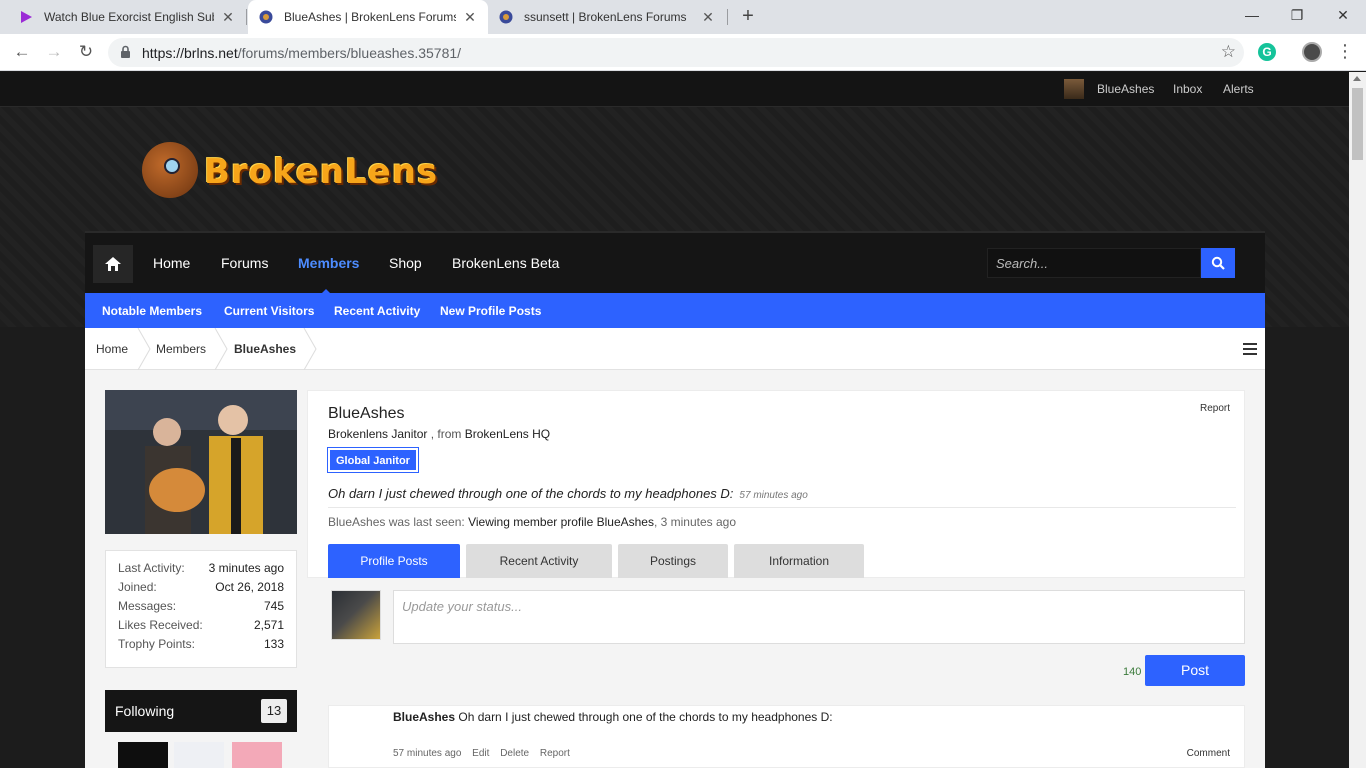 This screenshot has width=1366, height=768. What do you see at coordinates (1215, 408) in the screenshot?
I see `report-link: Report` at bounding box center [1215, 408].